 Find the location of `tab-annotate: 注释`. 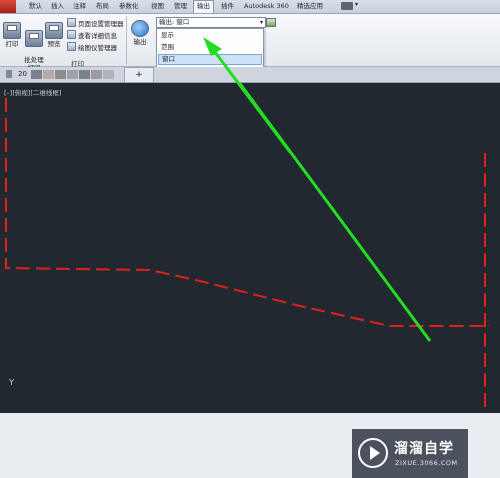

tab-annotate: 注释 is located at coordinates (79, 6).